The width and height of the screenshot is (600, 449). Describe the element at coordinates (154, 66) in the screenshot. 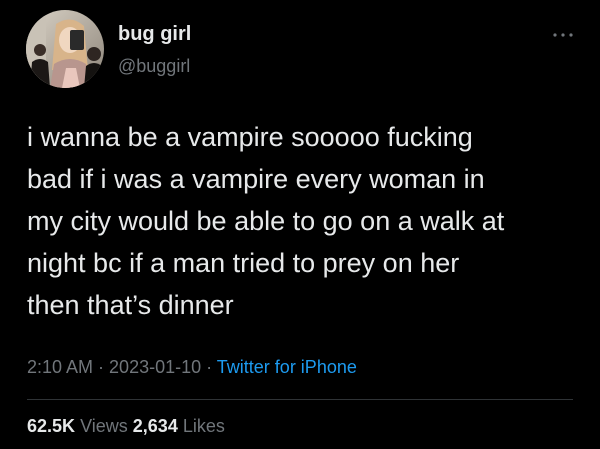

I see `user-handle: @buggirl` at that location.